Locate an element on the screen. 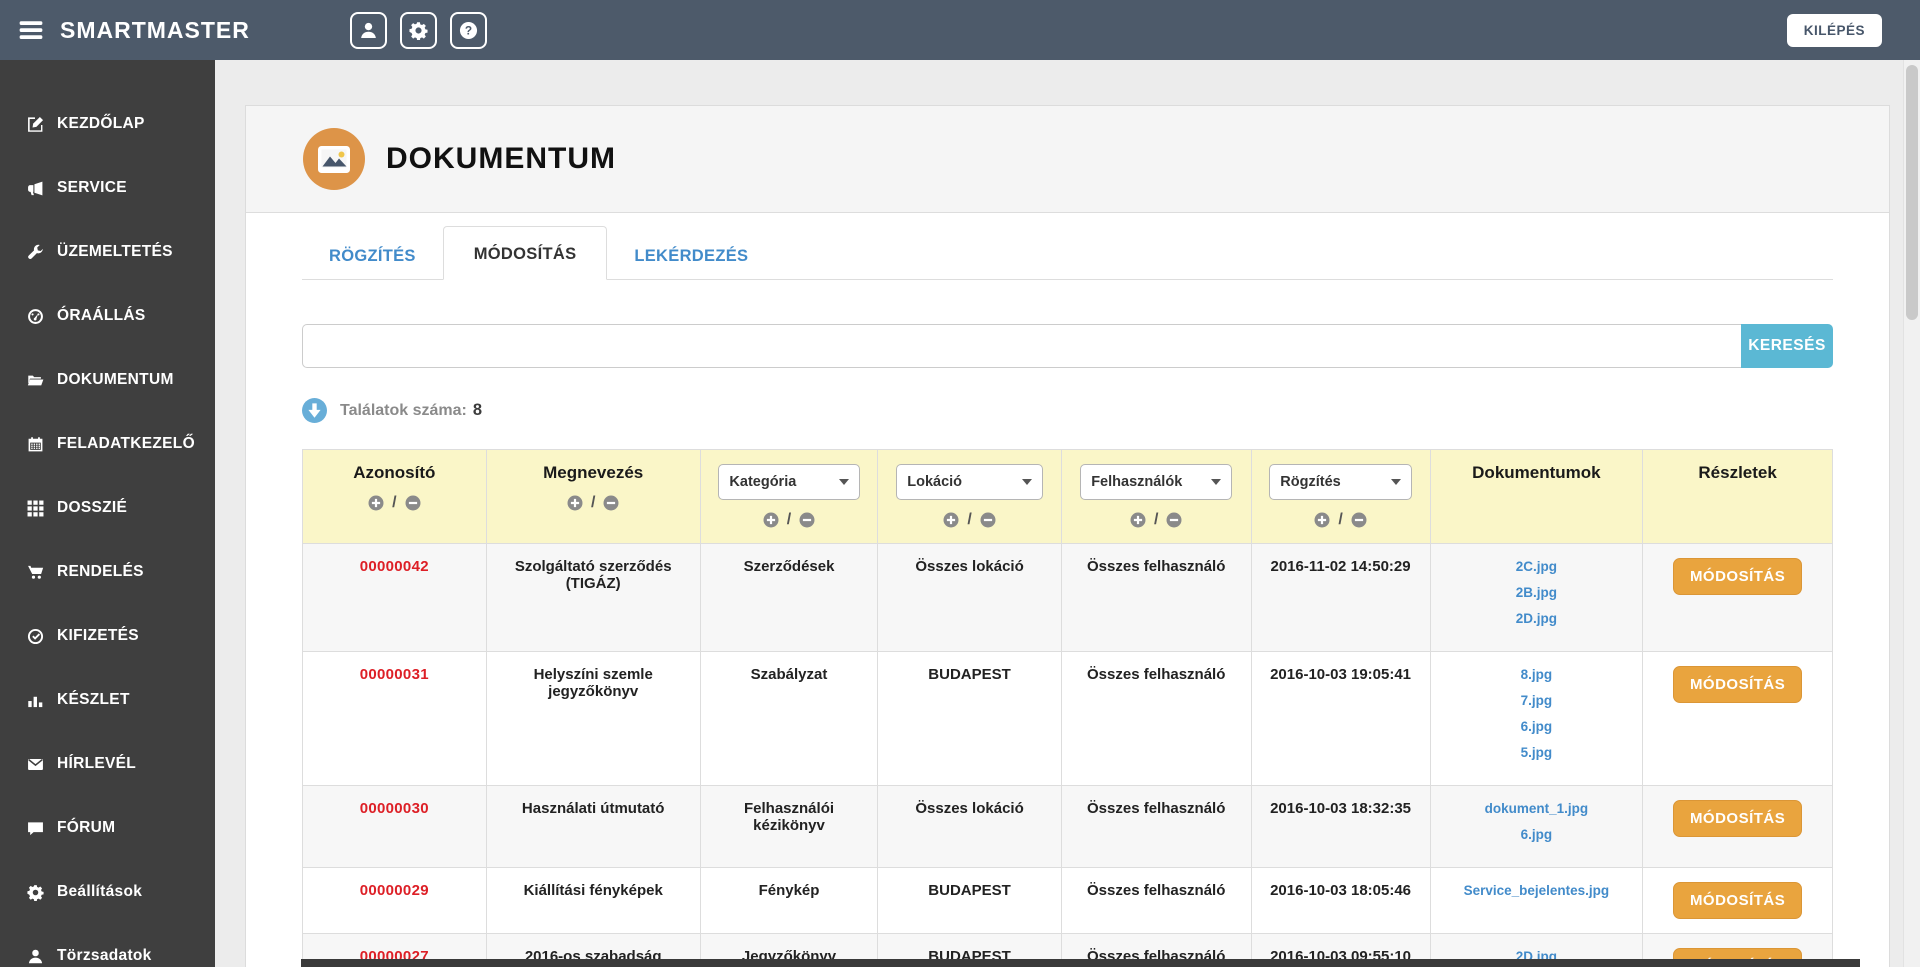 The height and width of the screenshot is (967, 1920). collapse-arrow-icon is located at coordinates (314, 410).